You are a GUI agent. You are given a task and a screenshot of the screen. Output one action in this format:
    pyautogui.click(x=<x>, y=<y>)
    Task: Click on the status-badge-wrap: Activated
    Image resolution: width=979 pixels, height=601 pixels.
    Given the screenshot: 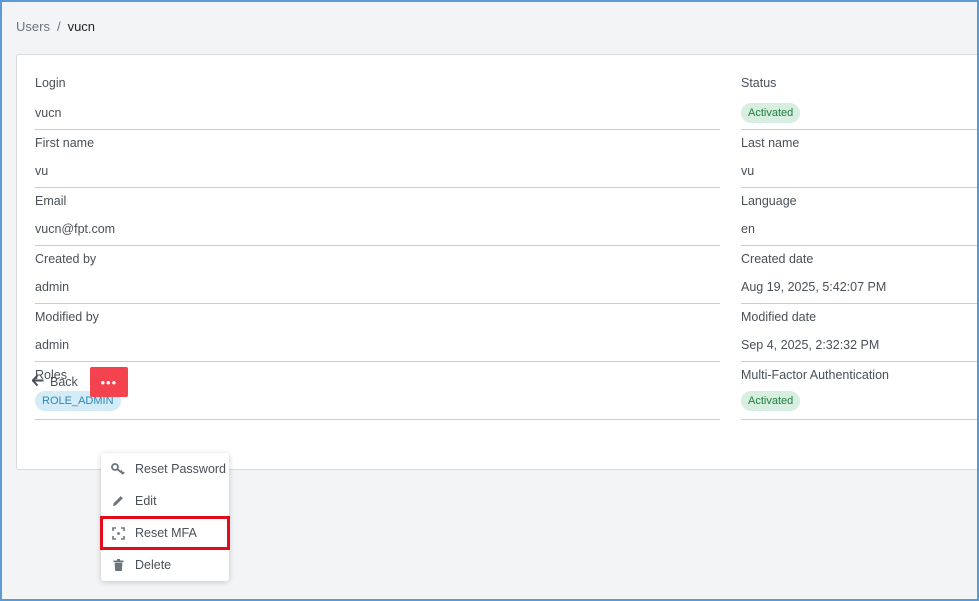 What is the action you would take?
    pyautogui.click(x=771, y=113)
    